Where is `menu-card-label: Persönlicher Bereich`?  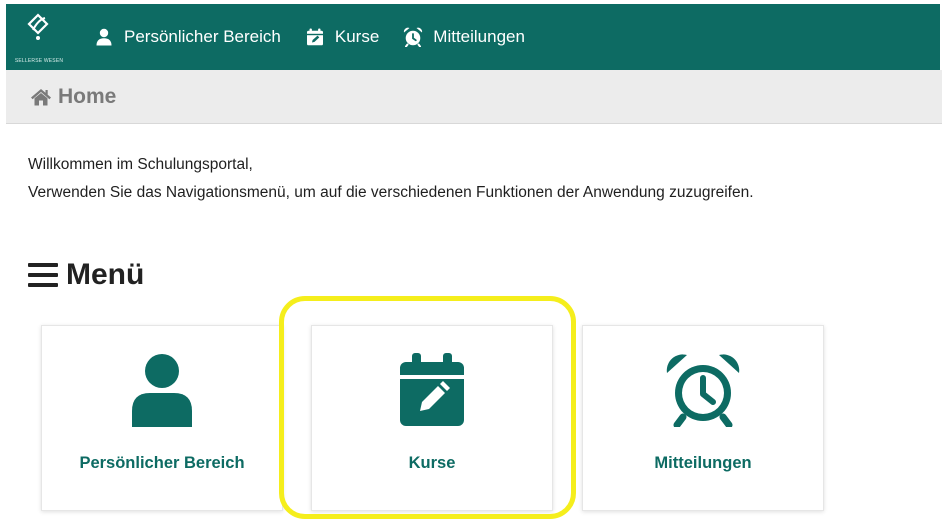 menu-card-label: Persönlicher Bereich is located at coordinates (162, 463).